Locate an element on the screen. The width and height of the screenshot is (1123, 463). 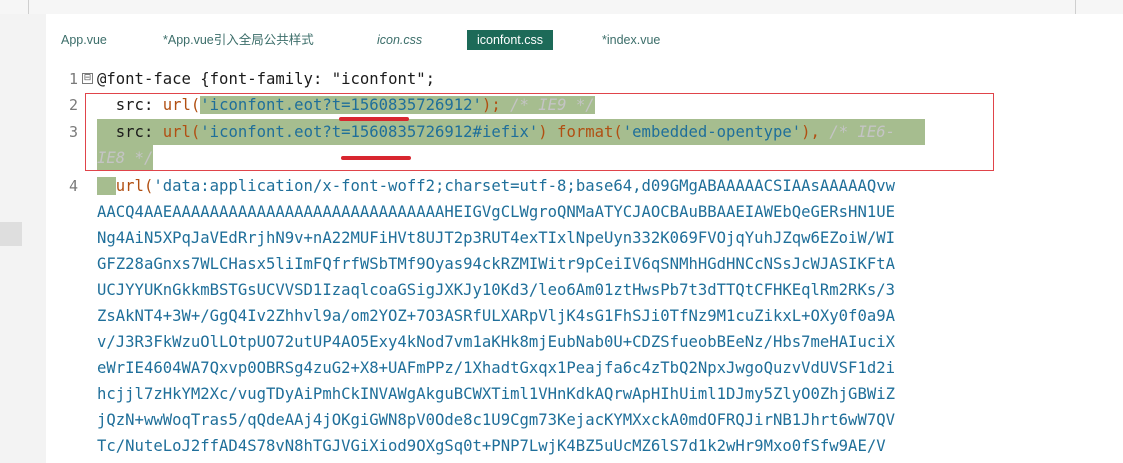
code-line-1: @font-face {font-family: "iconfont"; is located at coordinates (266, 79).